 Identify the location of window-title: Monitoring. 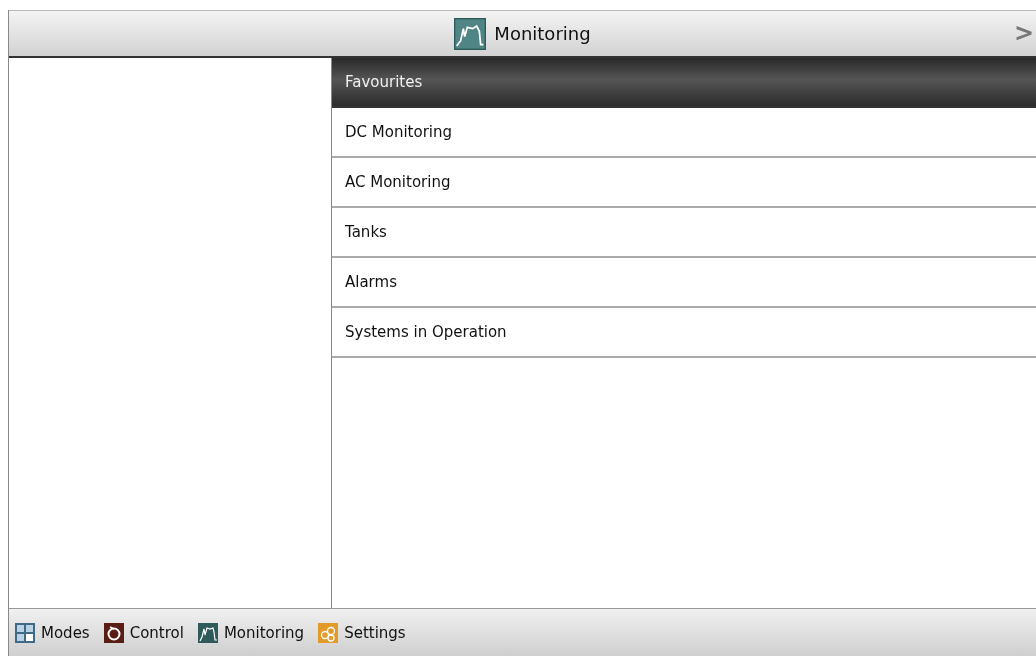
(542, 33).